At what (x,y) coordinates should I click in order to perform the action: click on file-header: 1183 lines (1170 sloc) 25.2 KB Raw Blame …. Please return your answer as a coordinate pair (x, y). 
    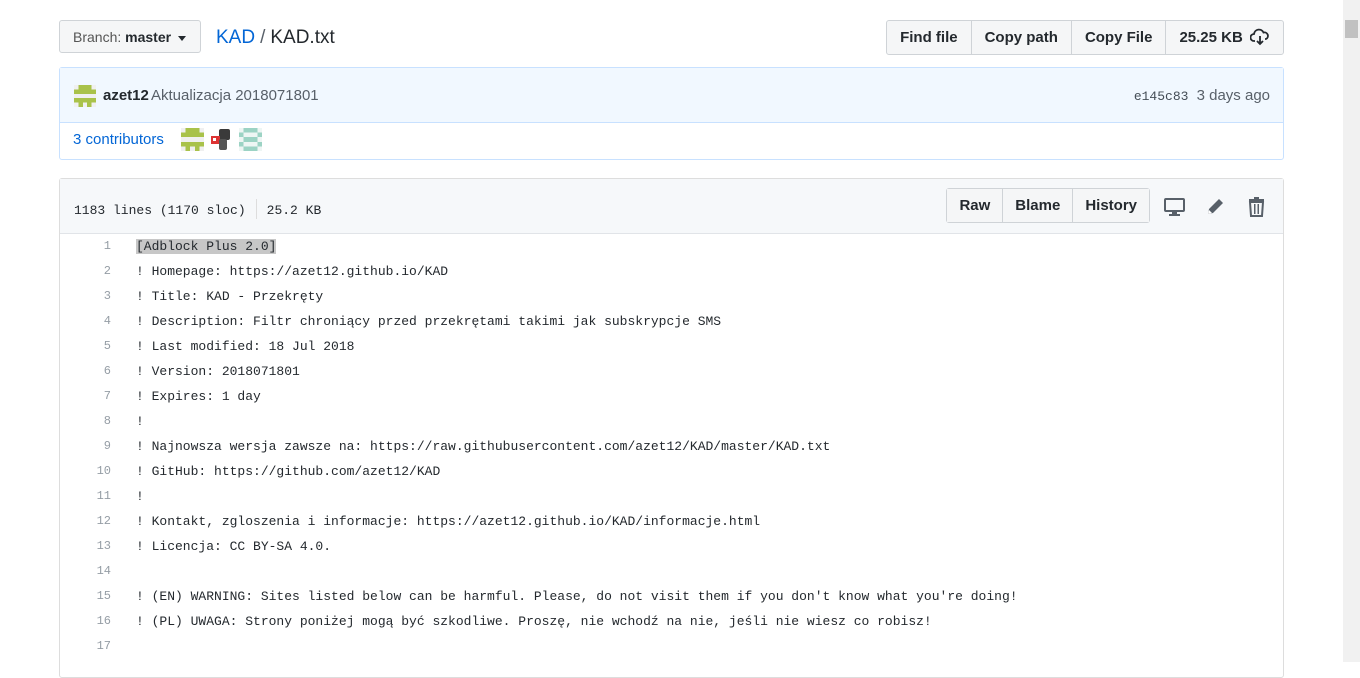
    Looking at the image, I should click on (671, 206).